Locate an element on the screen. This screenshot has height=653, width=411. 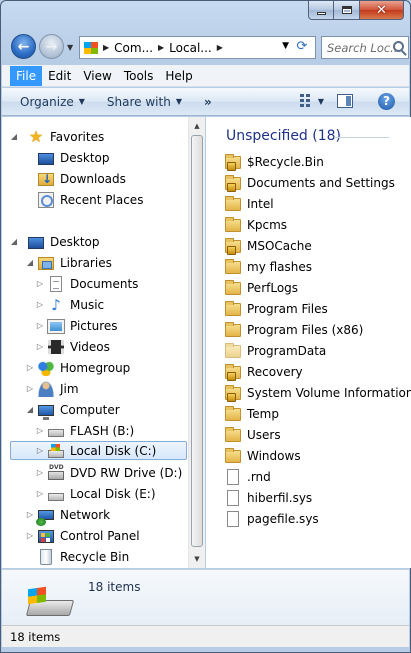
tree-item-videos: ▷ Videos is located at coordinates (73, 346).